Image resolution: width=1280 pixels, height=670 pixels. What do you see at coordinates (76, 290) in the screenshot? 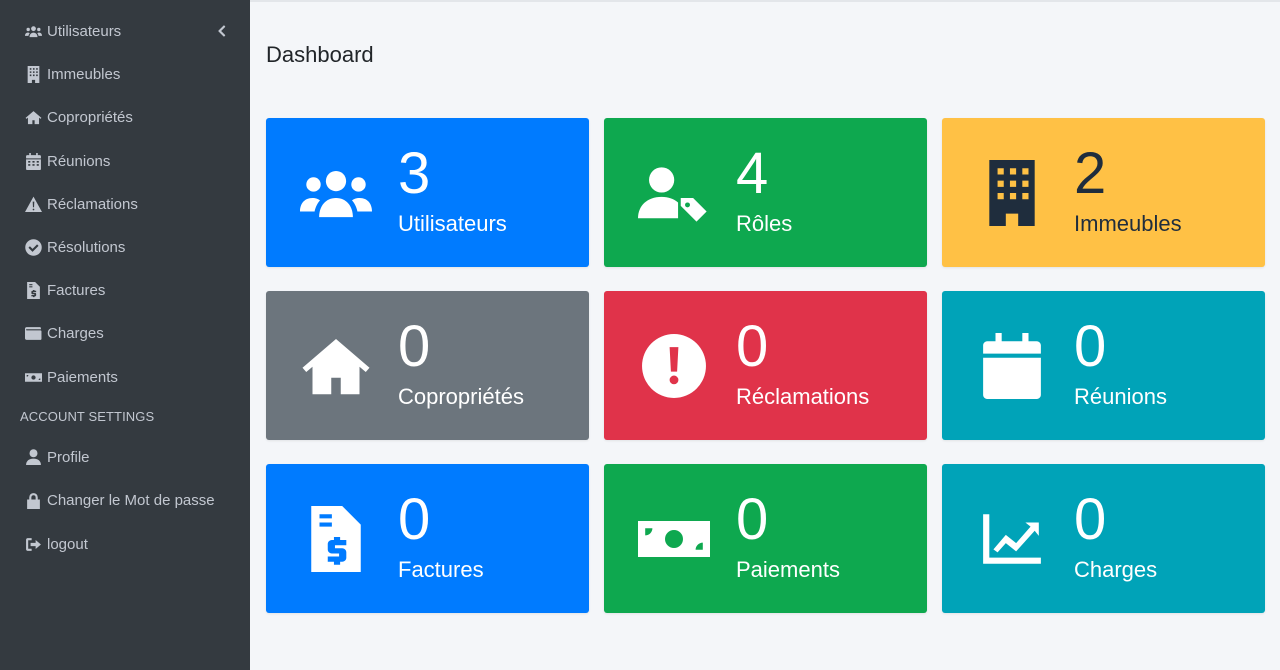
I see `sidebar-item-label: Factures` at bounding box center [76, 290].